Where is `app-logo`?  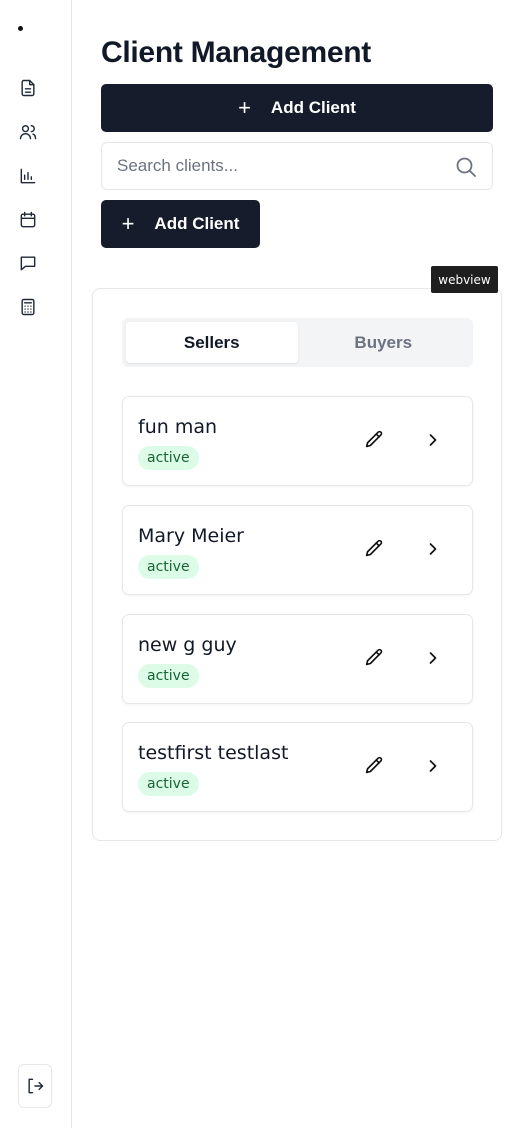
app-logo is located at coordinates (31, 28).